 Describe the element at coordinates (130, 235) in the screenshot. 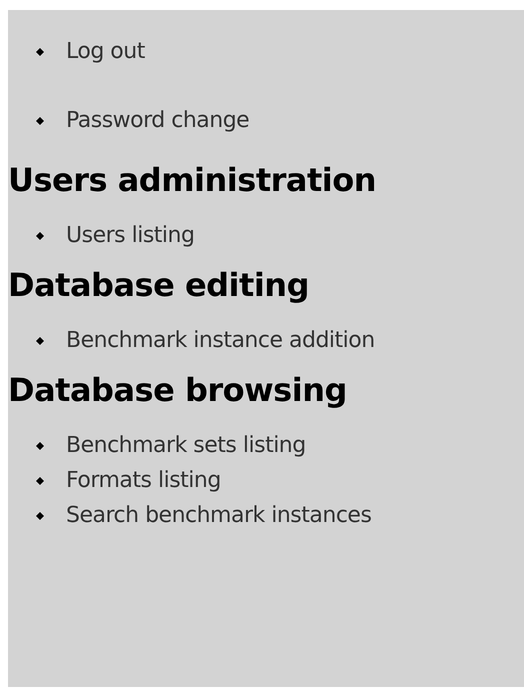

I see `menu-link: Users listing` at that location.